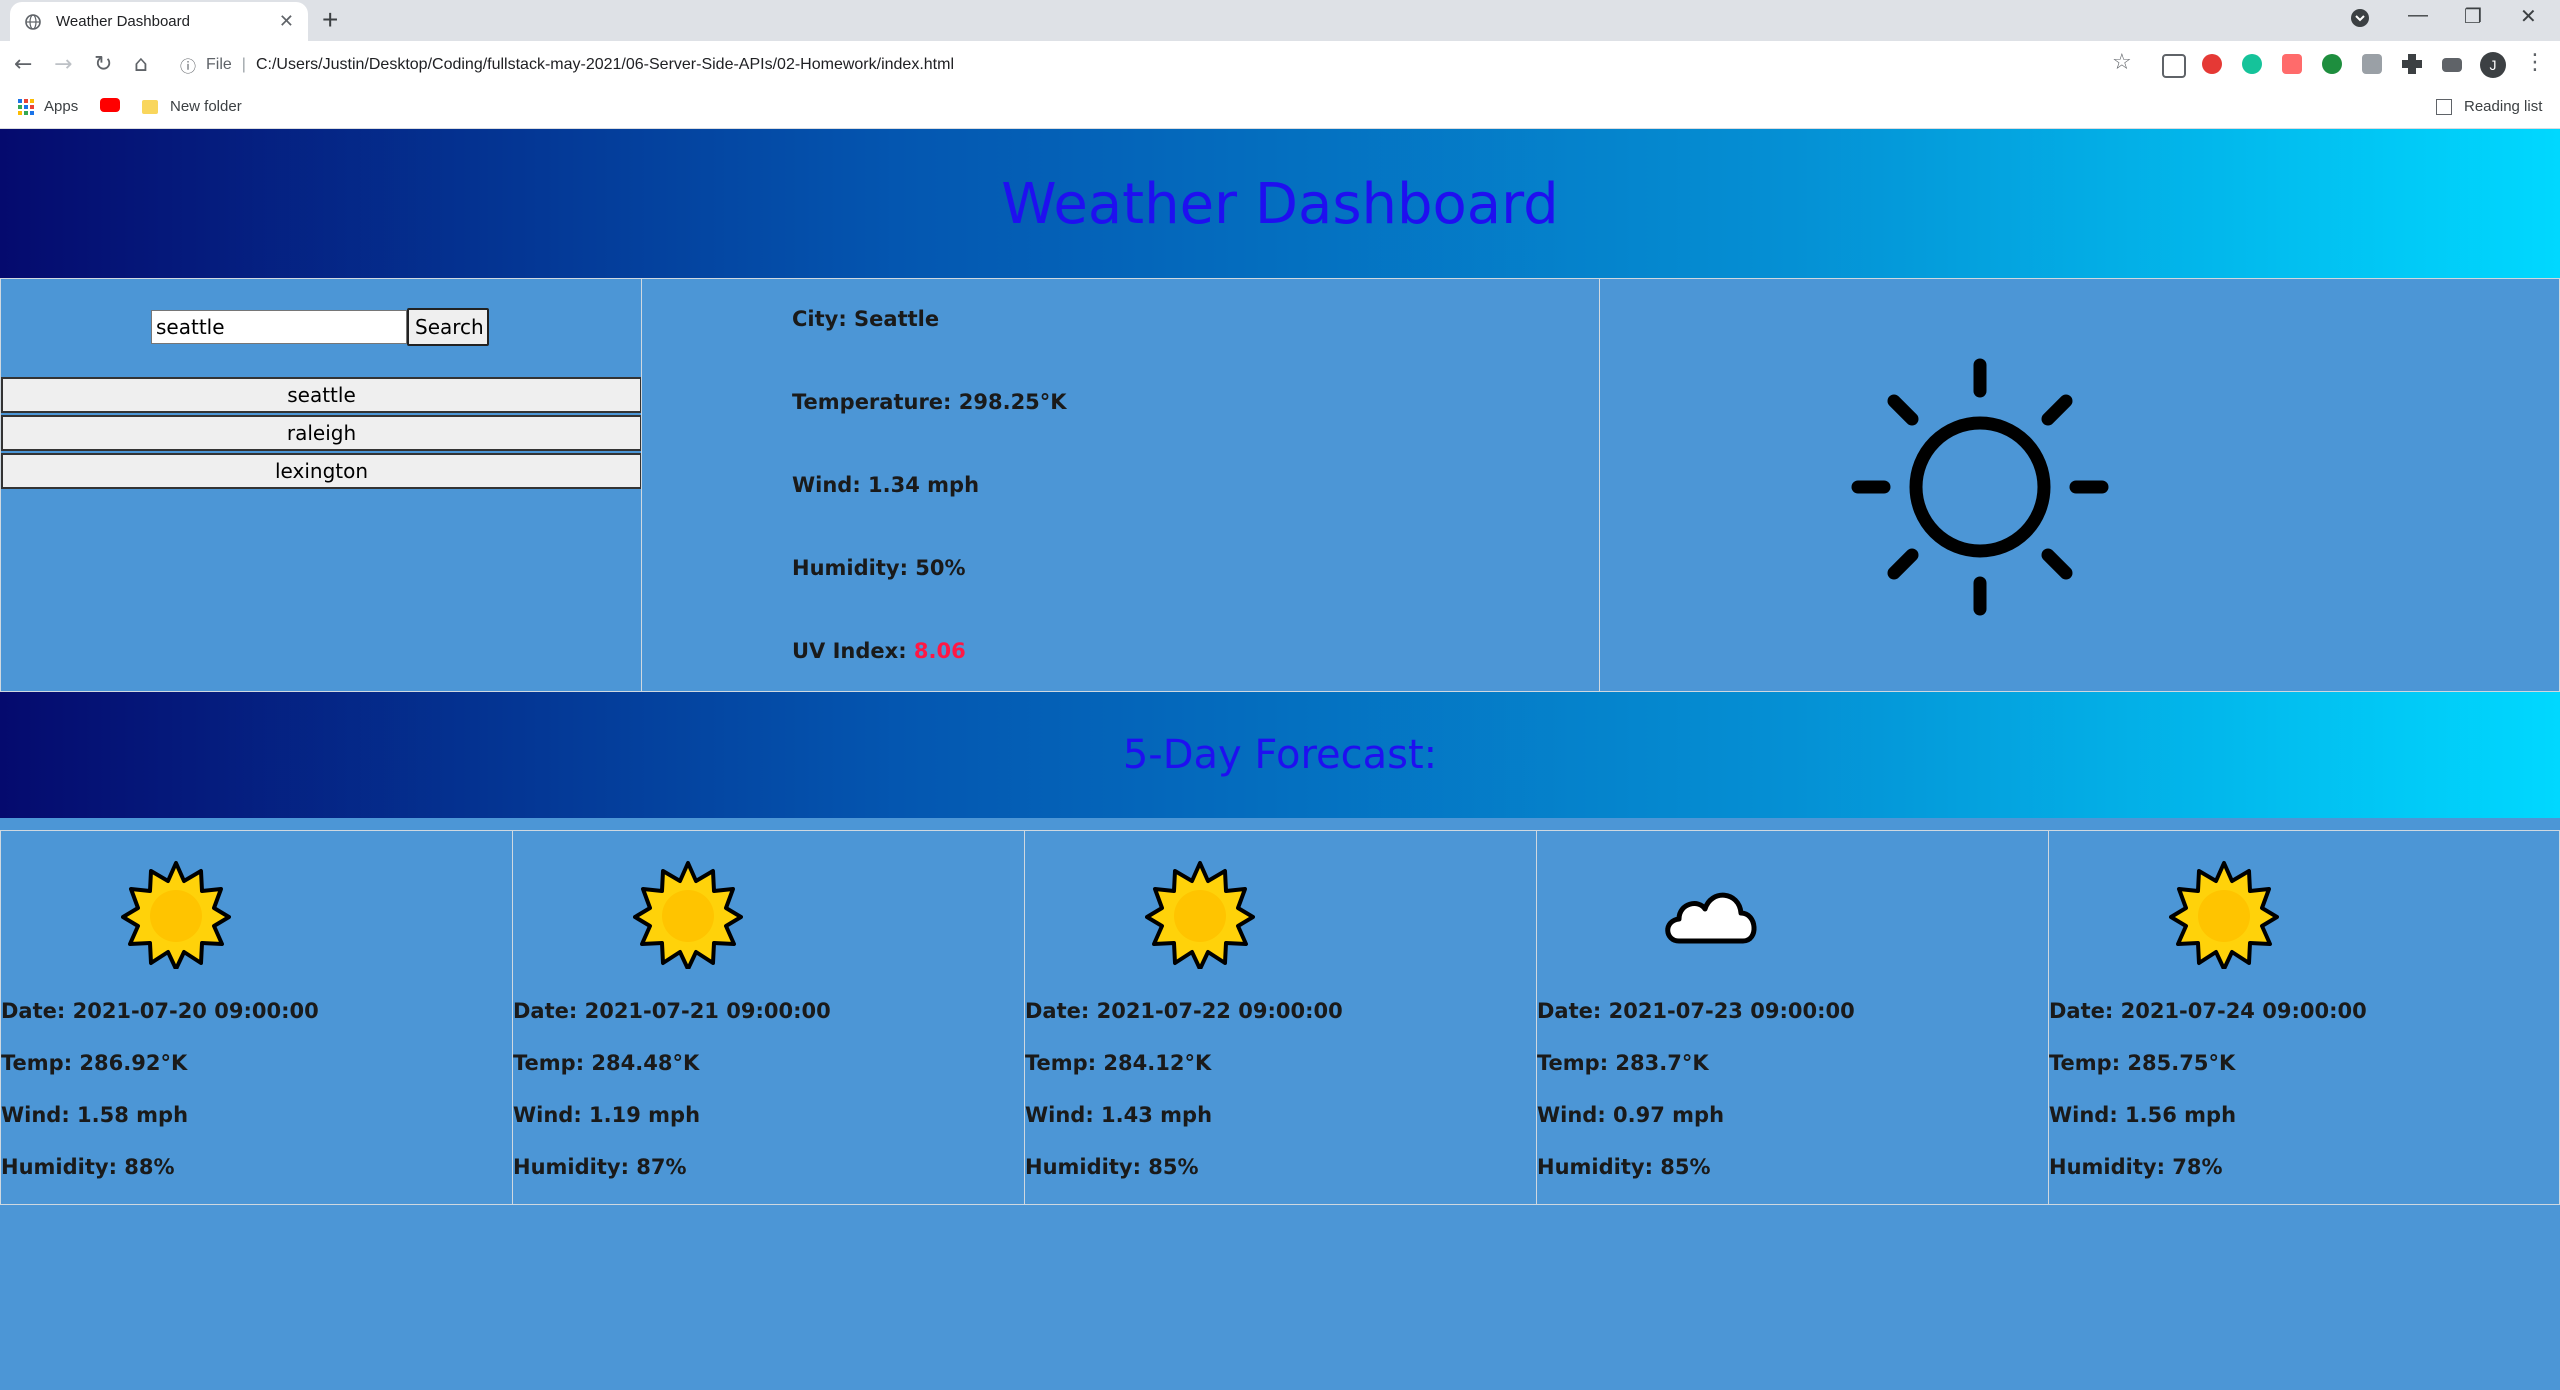 This screenshot has width=2560, height=1390. What do you see at coordinates (23, 64) in the screenshot?
I see `back-icon: ←` at bounding box center [23, 64].